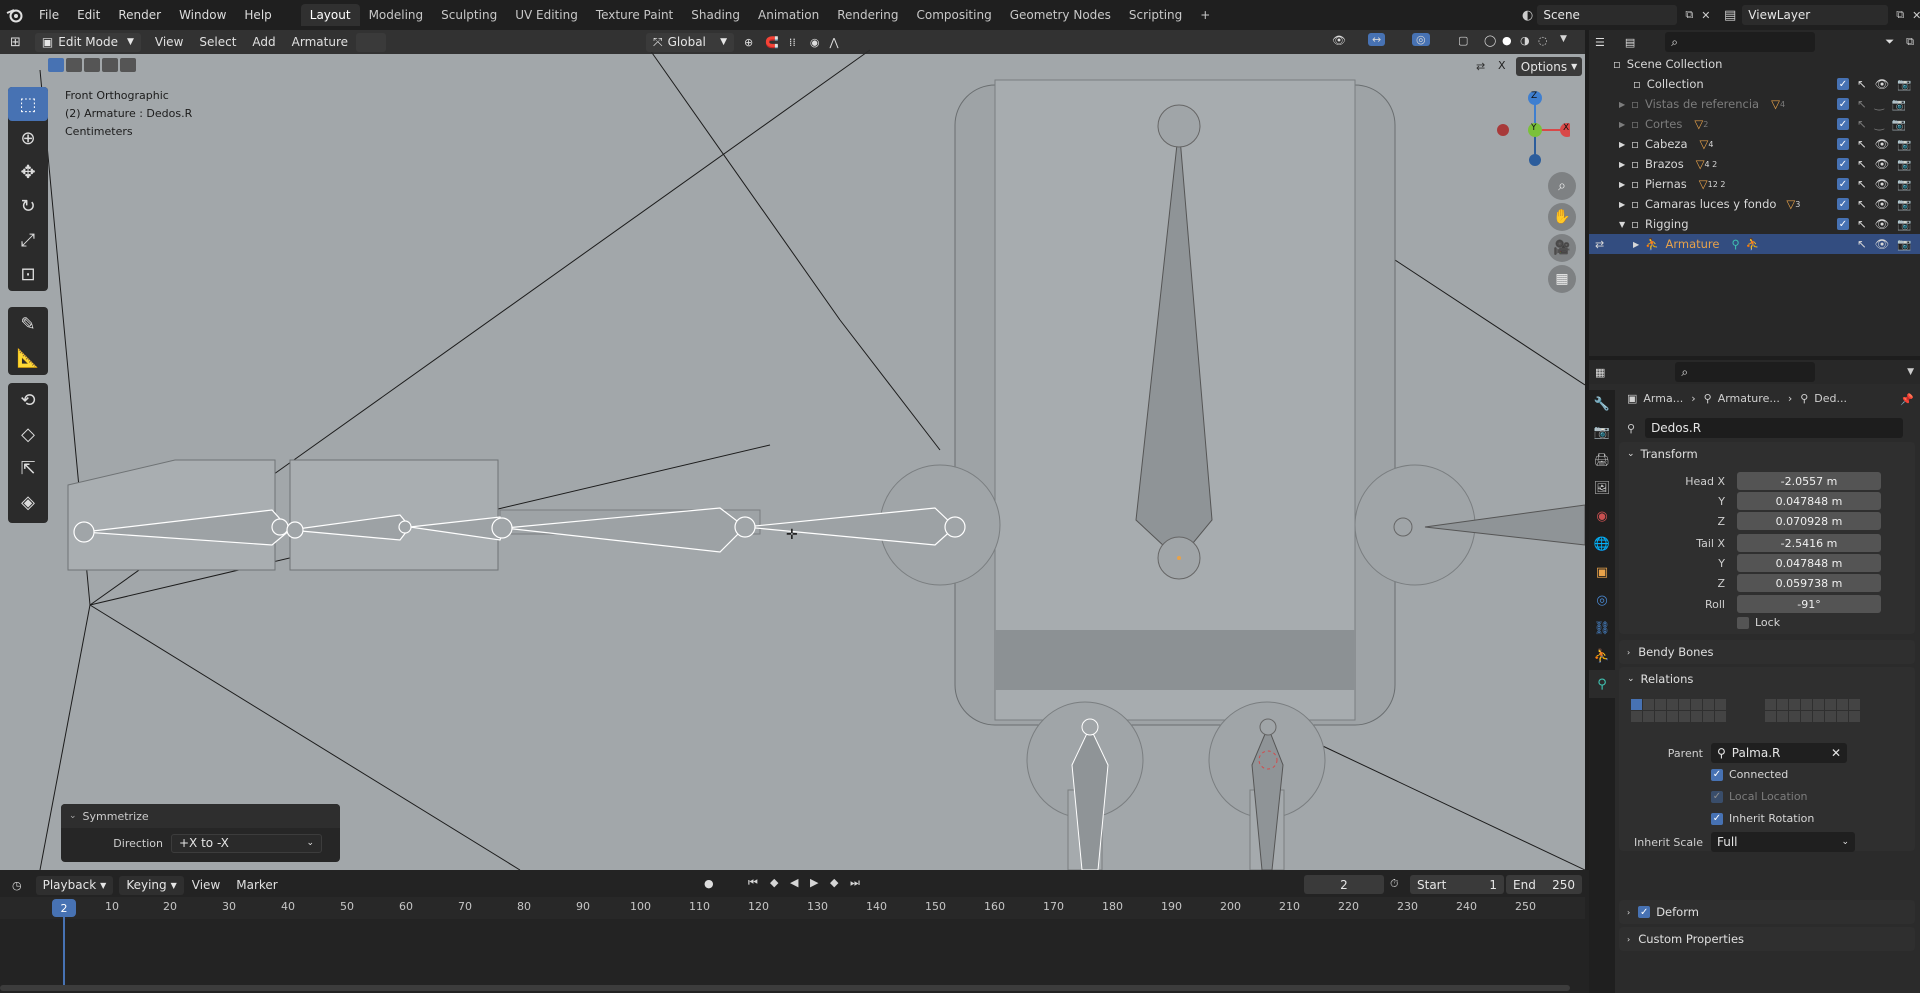  What do you see at coordinates (1767, 912) in the screenshot?
I see `deform-panel: › ✓ Deform` at bounding box center [1767, 912].